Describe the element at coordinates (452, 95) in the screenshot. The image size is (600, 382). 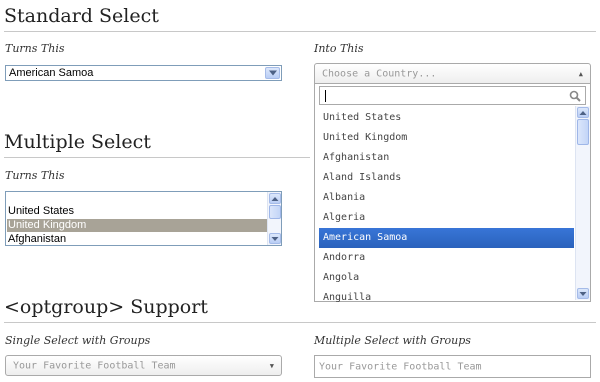
I see `country-search-input` at that location.